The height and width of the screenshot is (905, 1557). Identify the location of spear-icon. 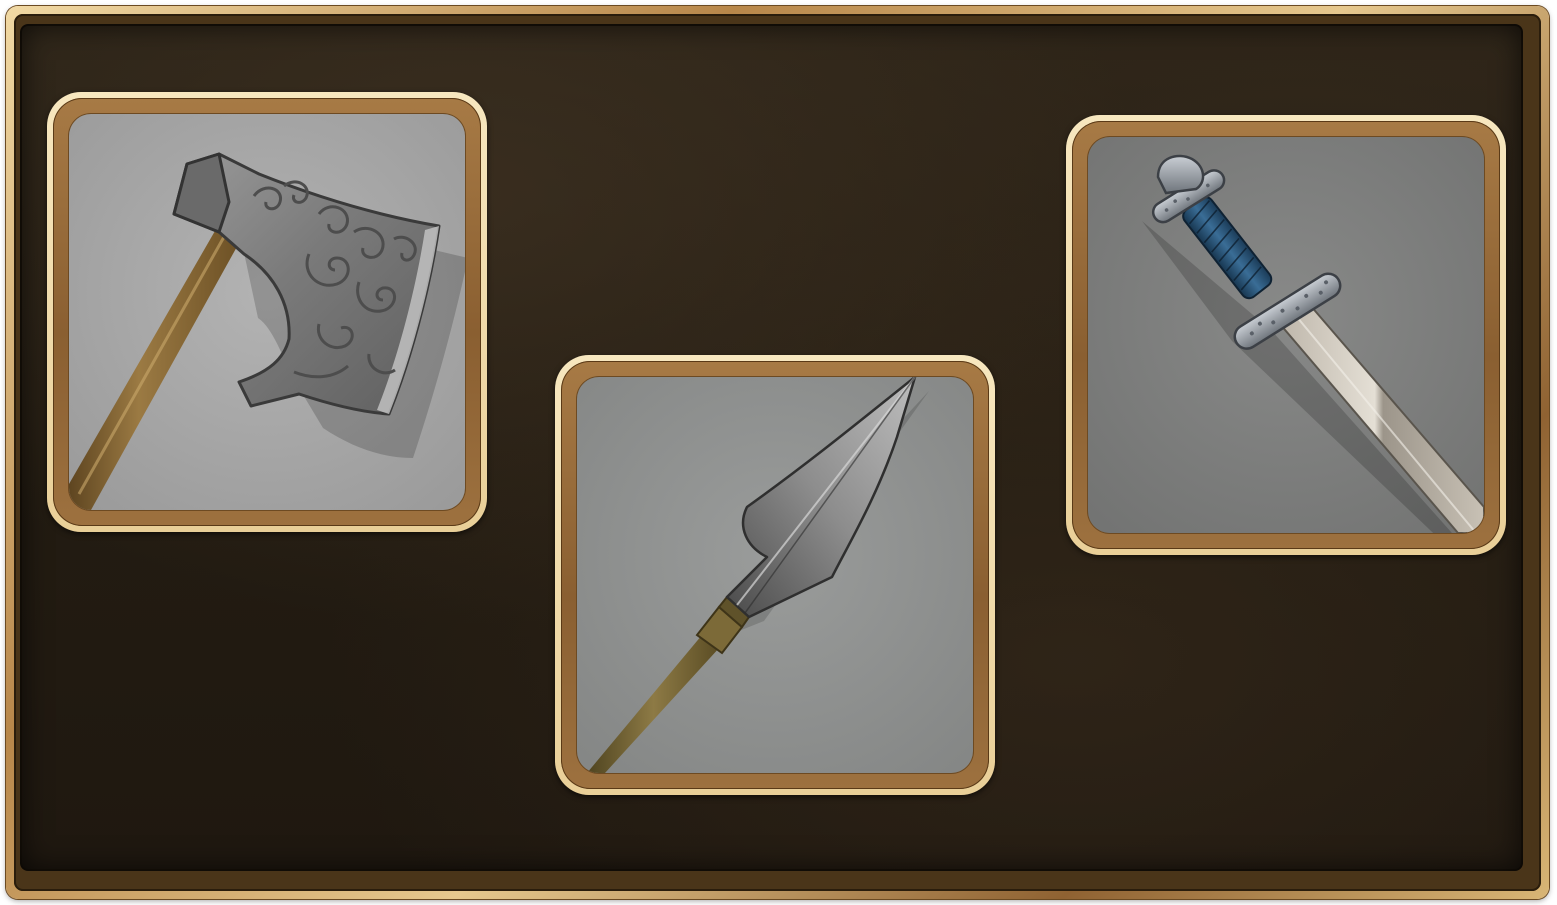
(775, 575).